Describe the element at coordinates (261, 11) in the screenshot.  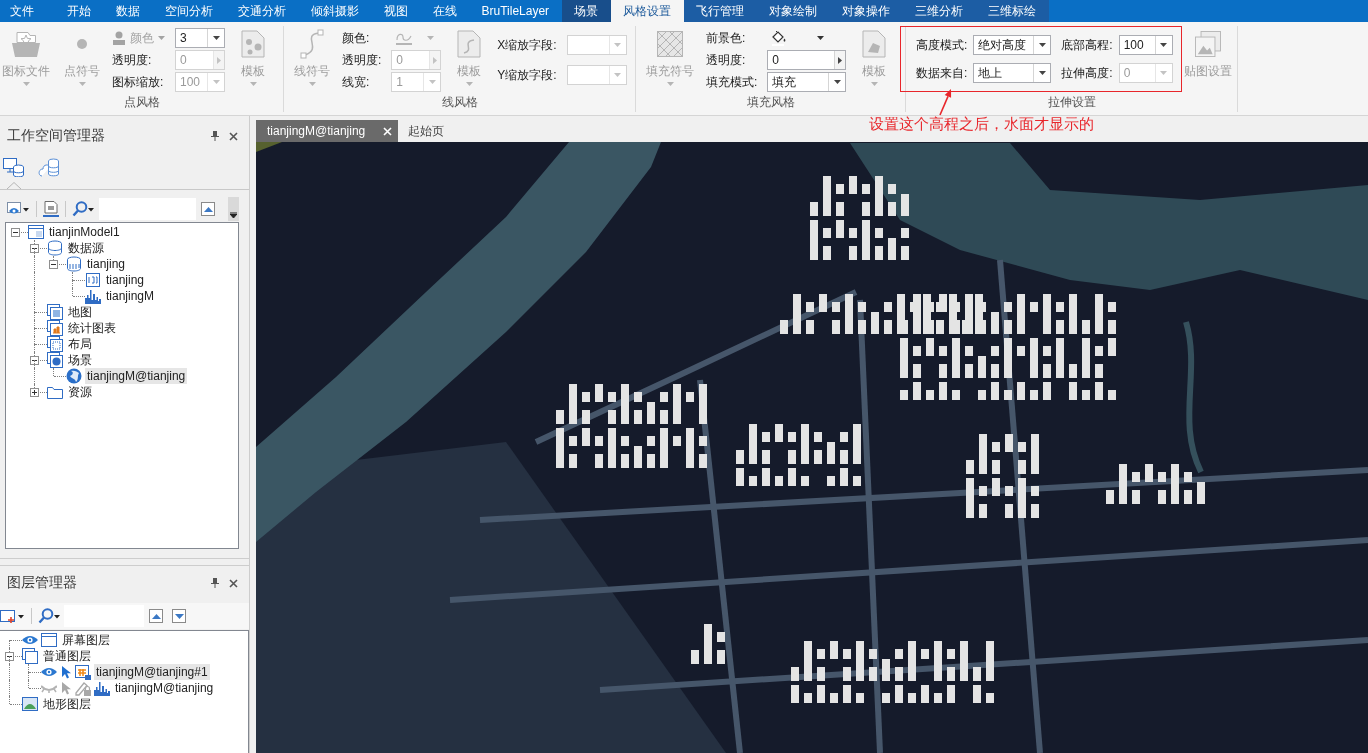
I see `menu-tab: 交通分析` at that location.